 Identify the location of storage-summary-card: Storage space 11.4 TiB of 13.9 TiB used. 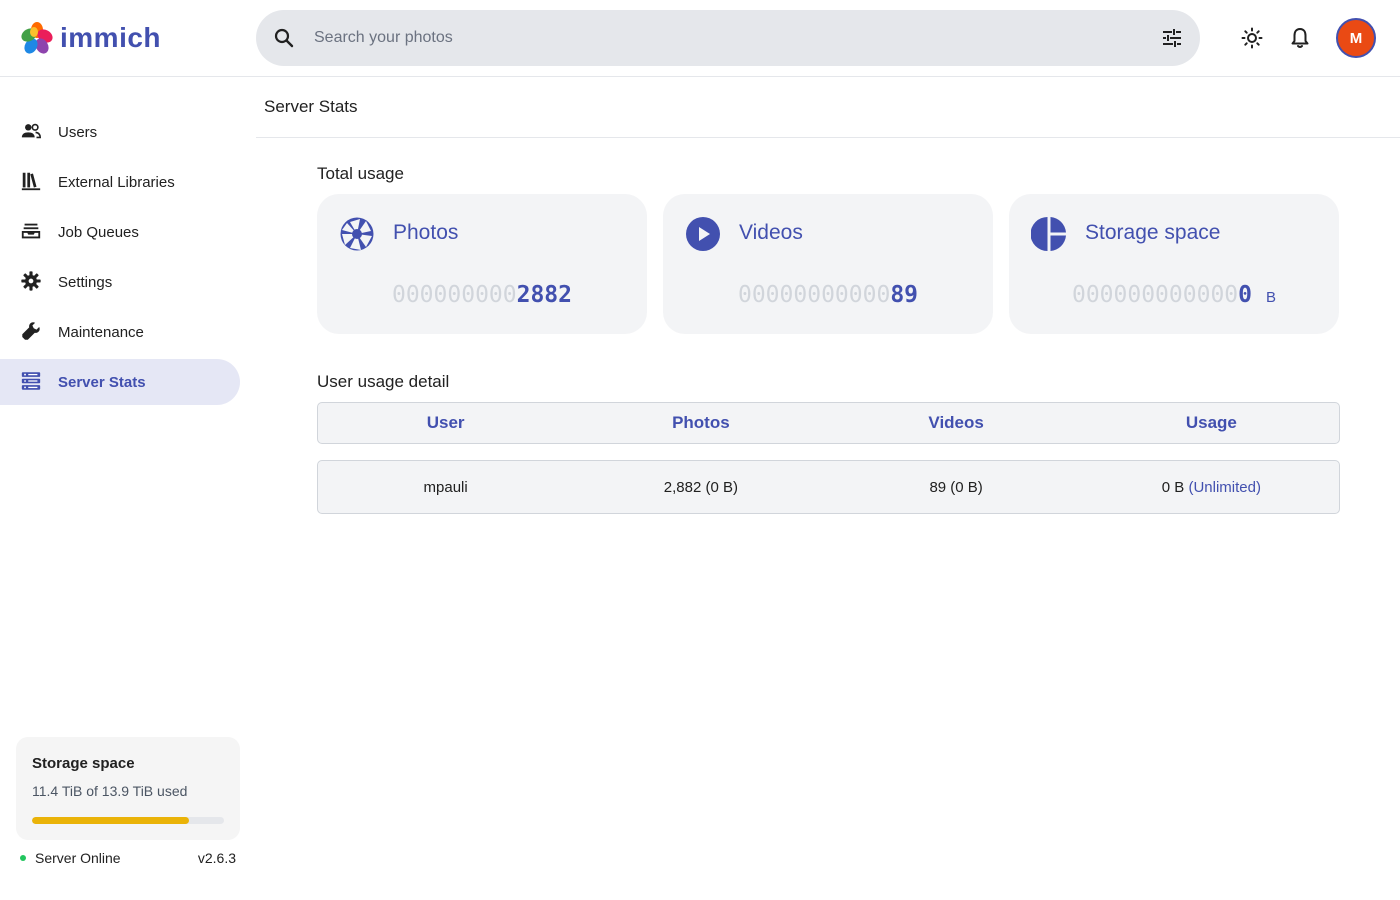
(128, 788).